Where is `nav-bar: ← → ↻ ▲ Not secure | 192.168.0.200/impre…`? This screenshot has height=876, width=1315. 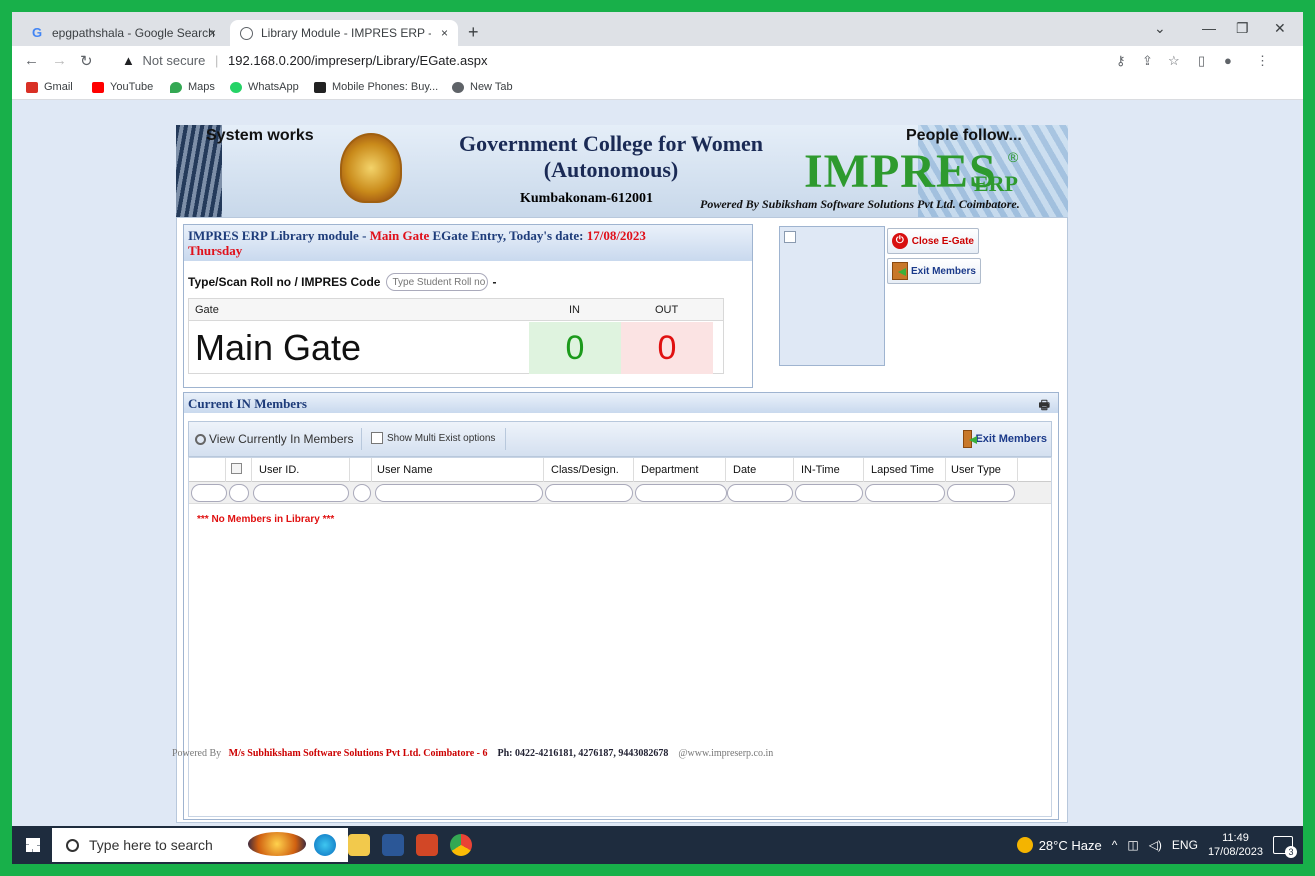 nav-bar: ← → ↻ ▲ Not secure | 192.168.0.200/impre… is located at coordinates (657, 61).